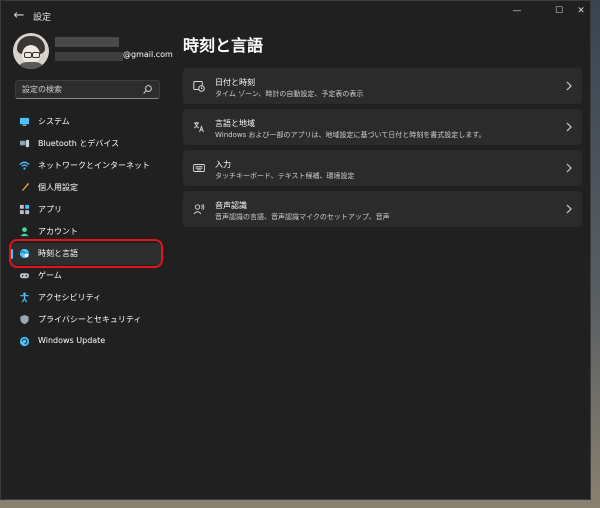 This screenshot has width=600, height=508. Describe the element at coordinates (285, 176) in the screenshot. I see `card-description: タッチキーボード、テキスト候補、環境設定` at that location.